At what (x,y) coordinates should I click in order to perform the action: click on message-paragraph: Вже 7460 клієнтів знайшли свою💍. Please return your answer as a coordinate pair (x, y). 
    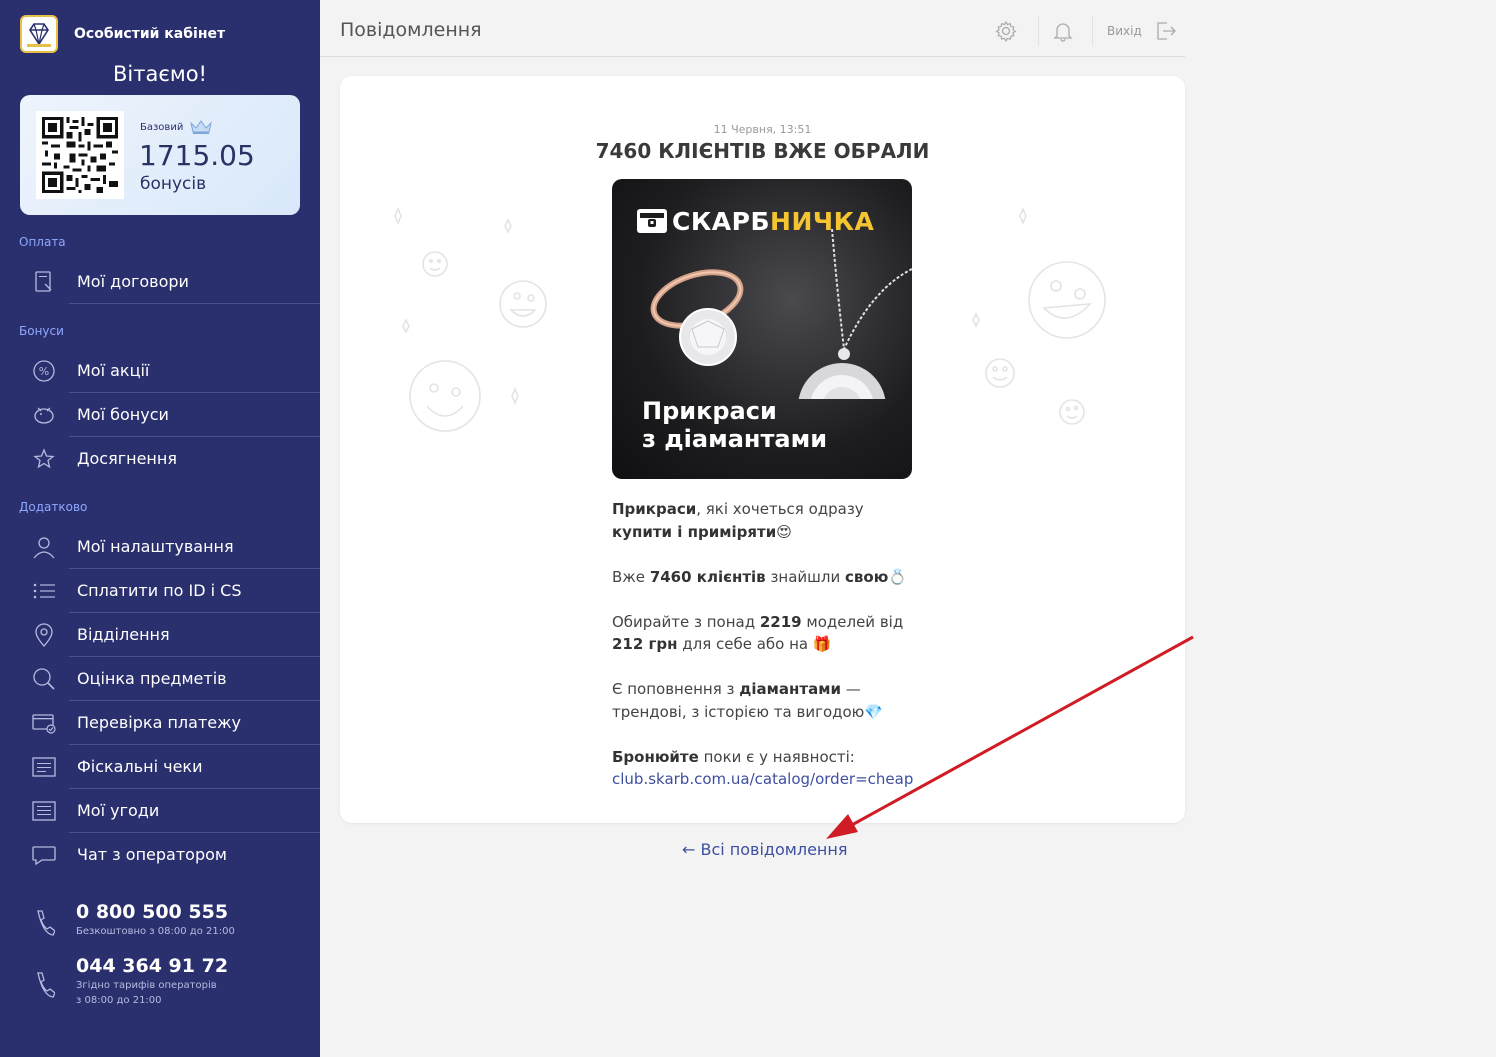
    Looking at the image, I should click on (772, 577).